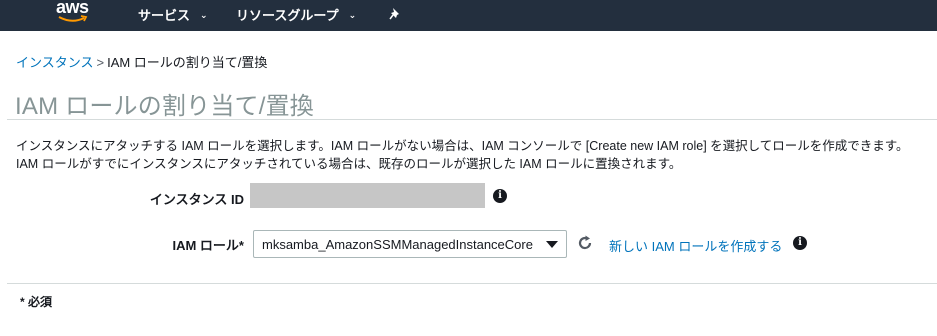  Describe the element at coordinates (397, 244) in the screenshot. I see `iam-role-selected-value: mksamba_AmazonSSMManagedInstanceCore` at that location.